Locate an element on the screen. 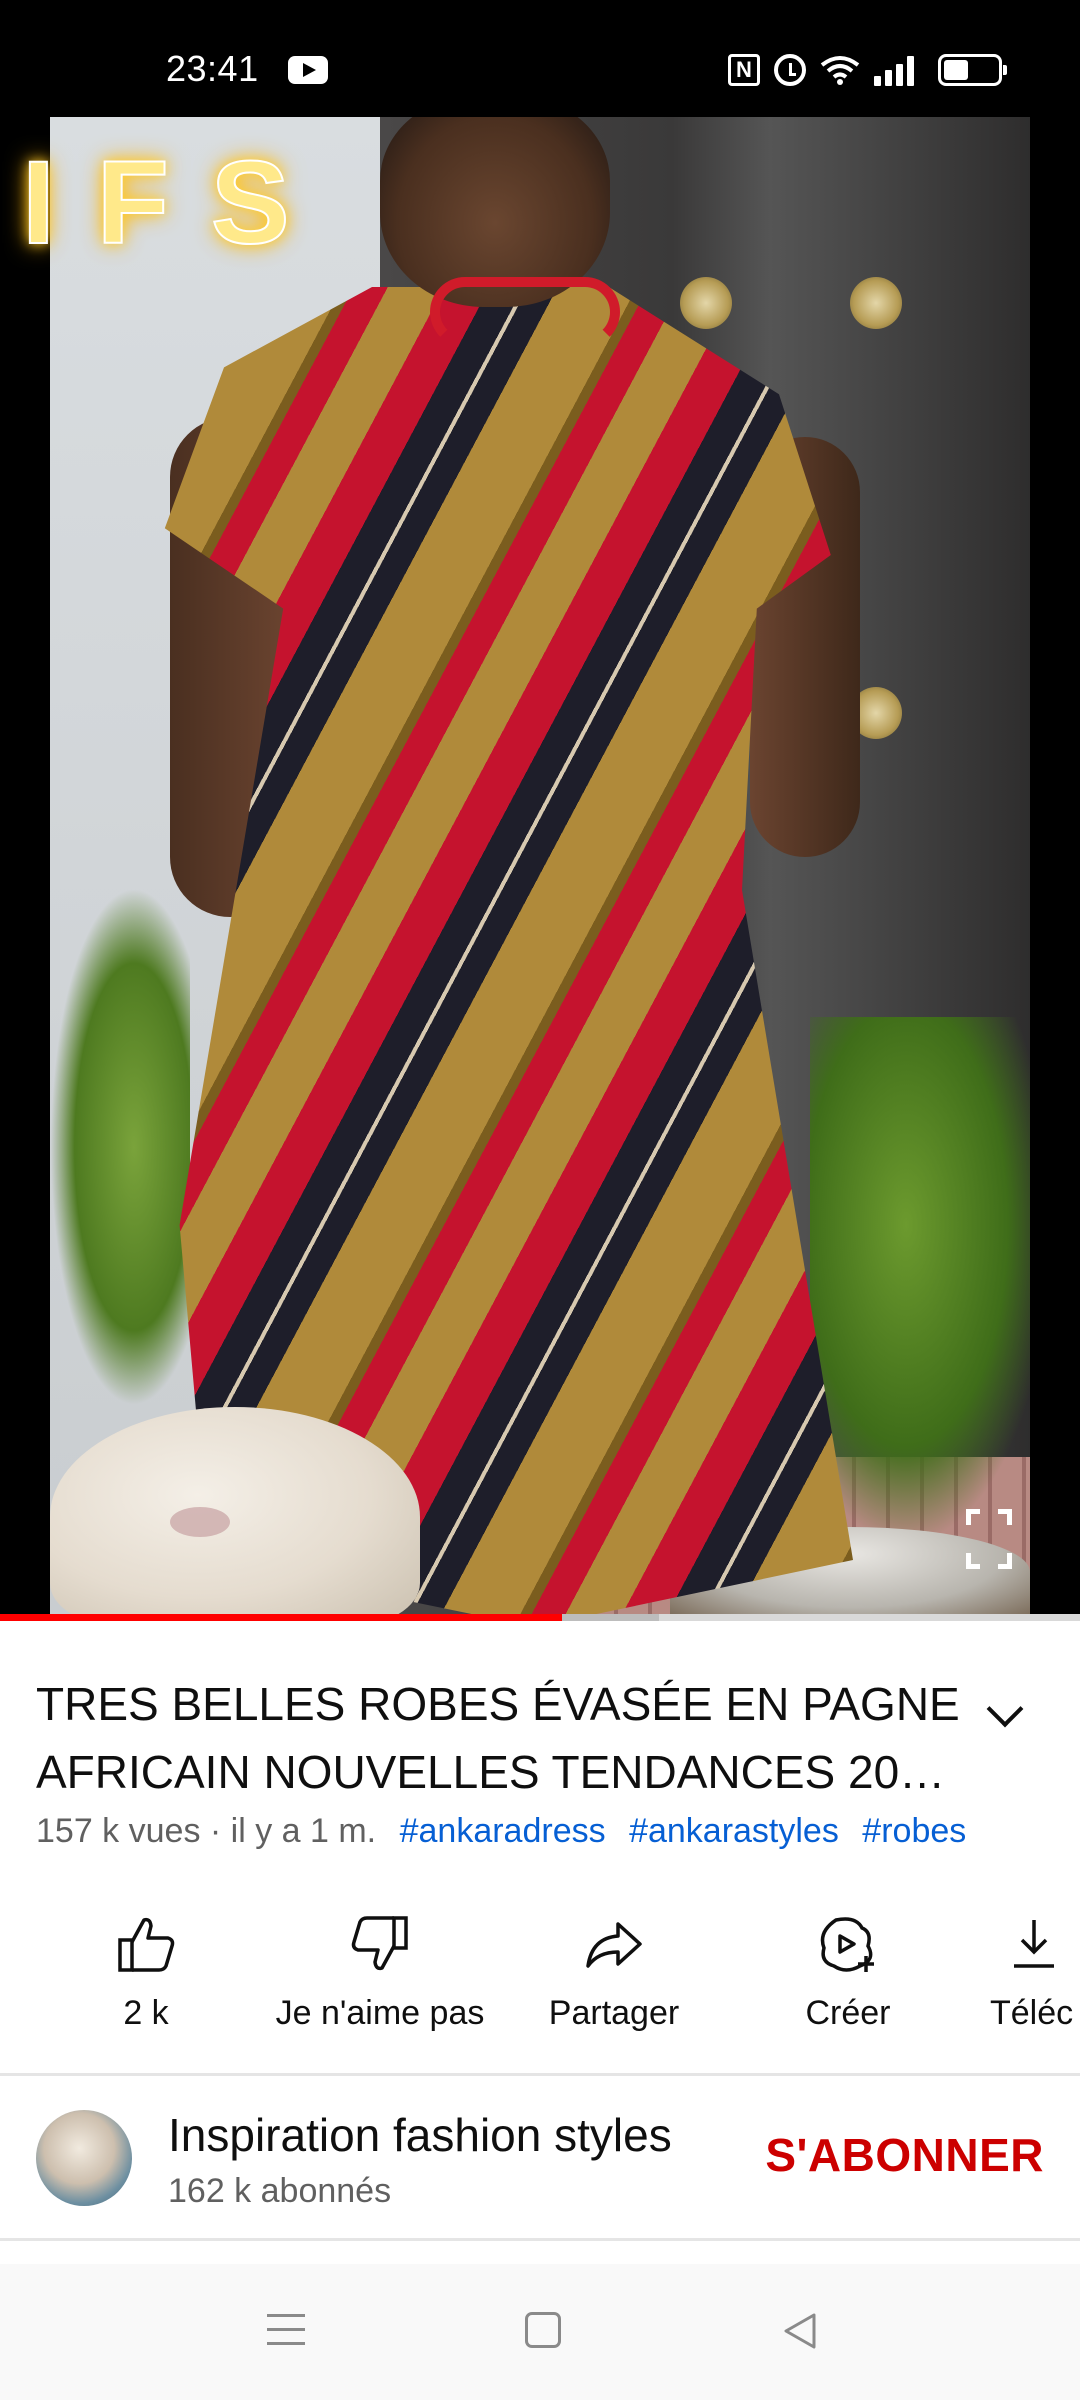 This screenshot has height=2400, width=1080. avatar is located at coordinates (84, 2158).